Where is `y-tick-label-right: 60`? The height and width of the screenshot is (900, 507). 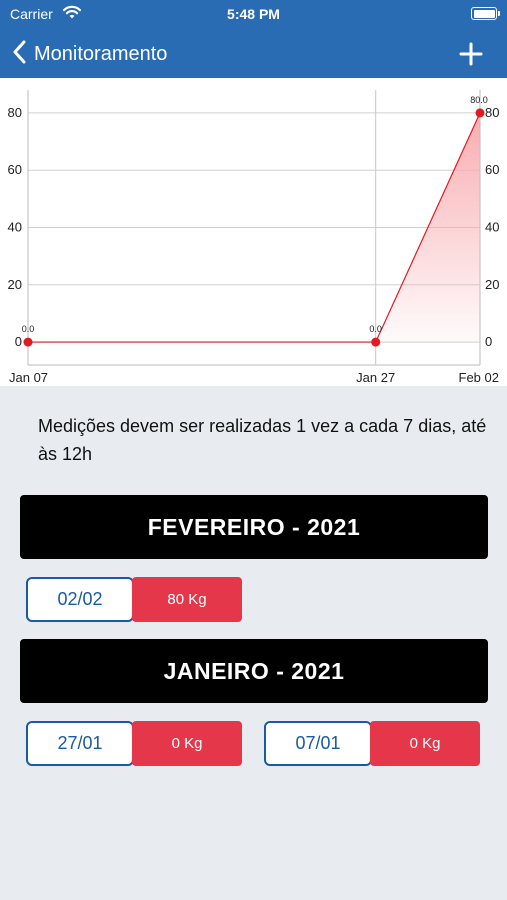
y-tick-label-right: 60 is located at coordinates (492, 169).